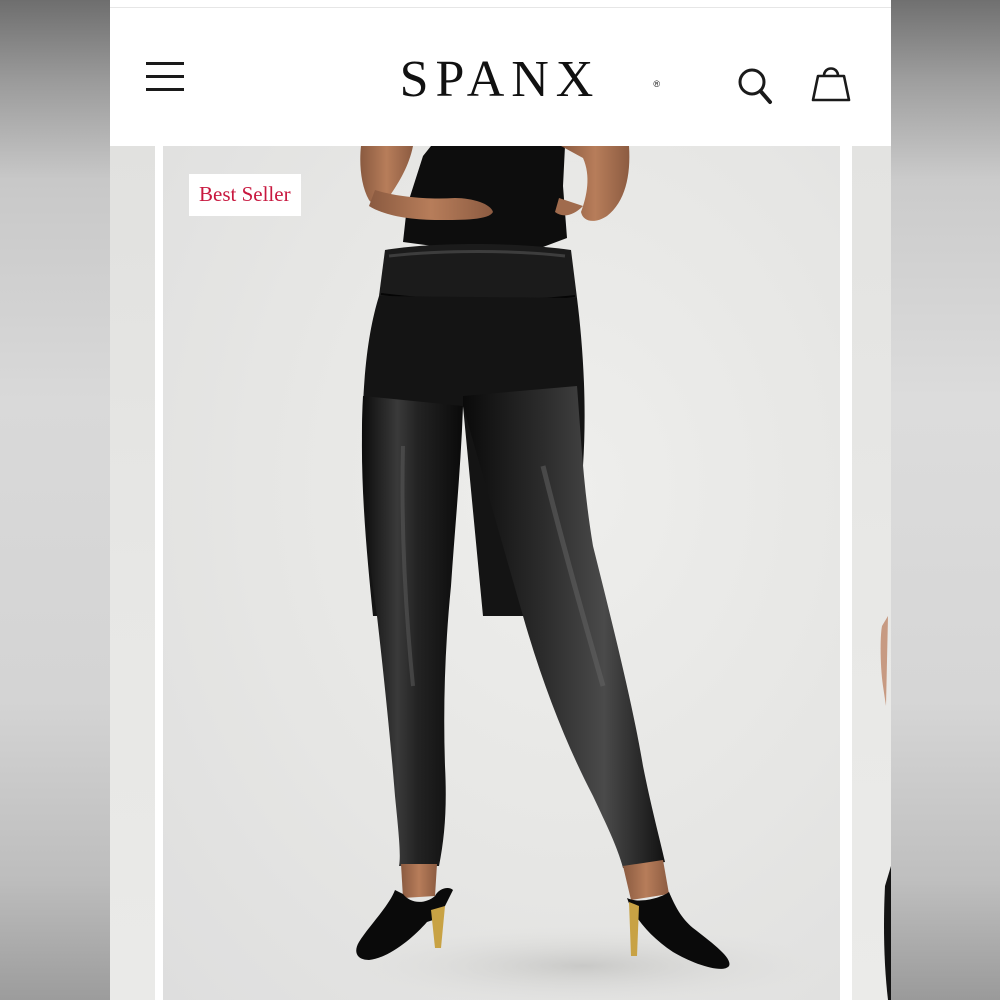 This screenshot has height=1000, width=1000. Describe the element at coordinates (756, 86) in the screenshot. I see `search-icon` at that location.